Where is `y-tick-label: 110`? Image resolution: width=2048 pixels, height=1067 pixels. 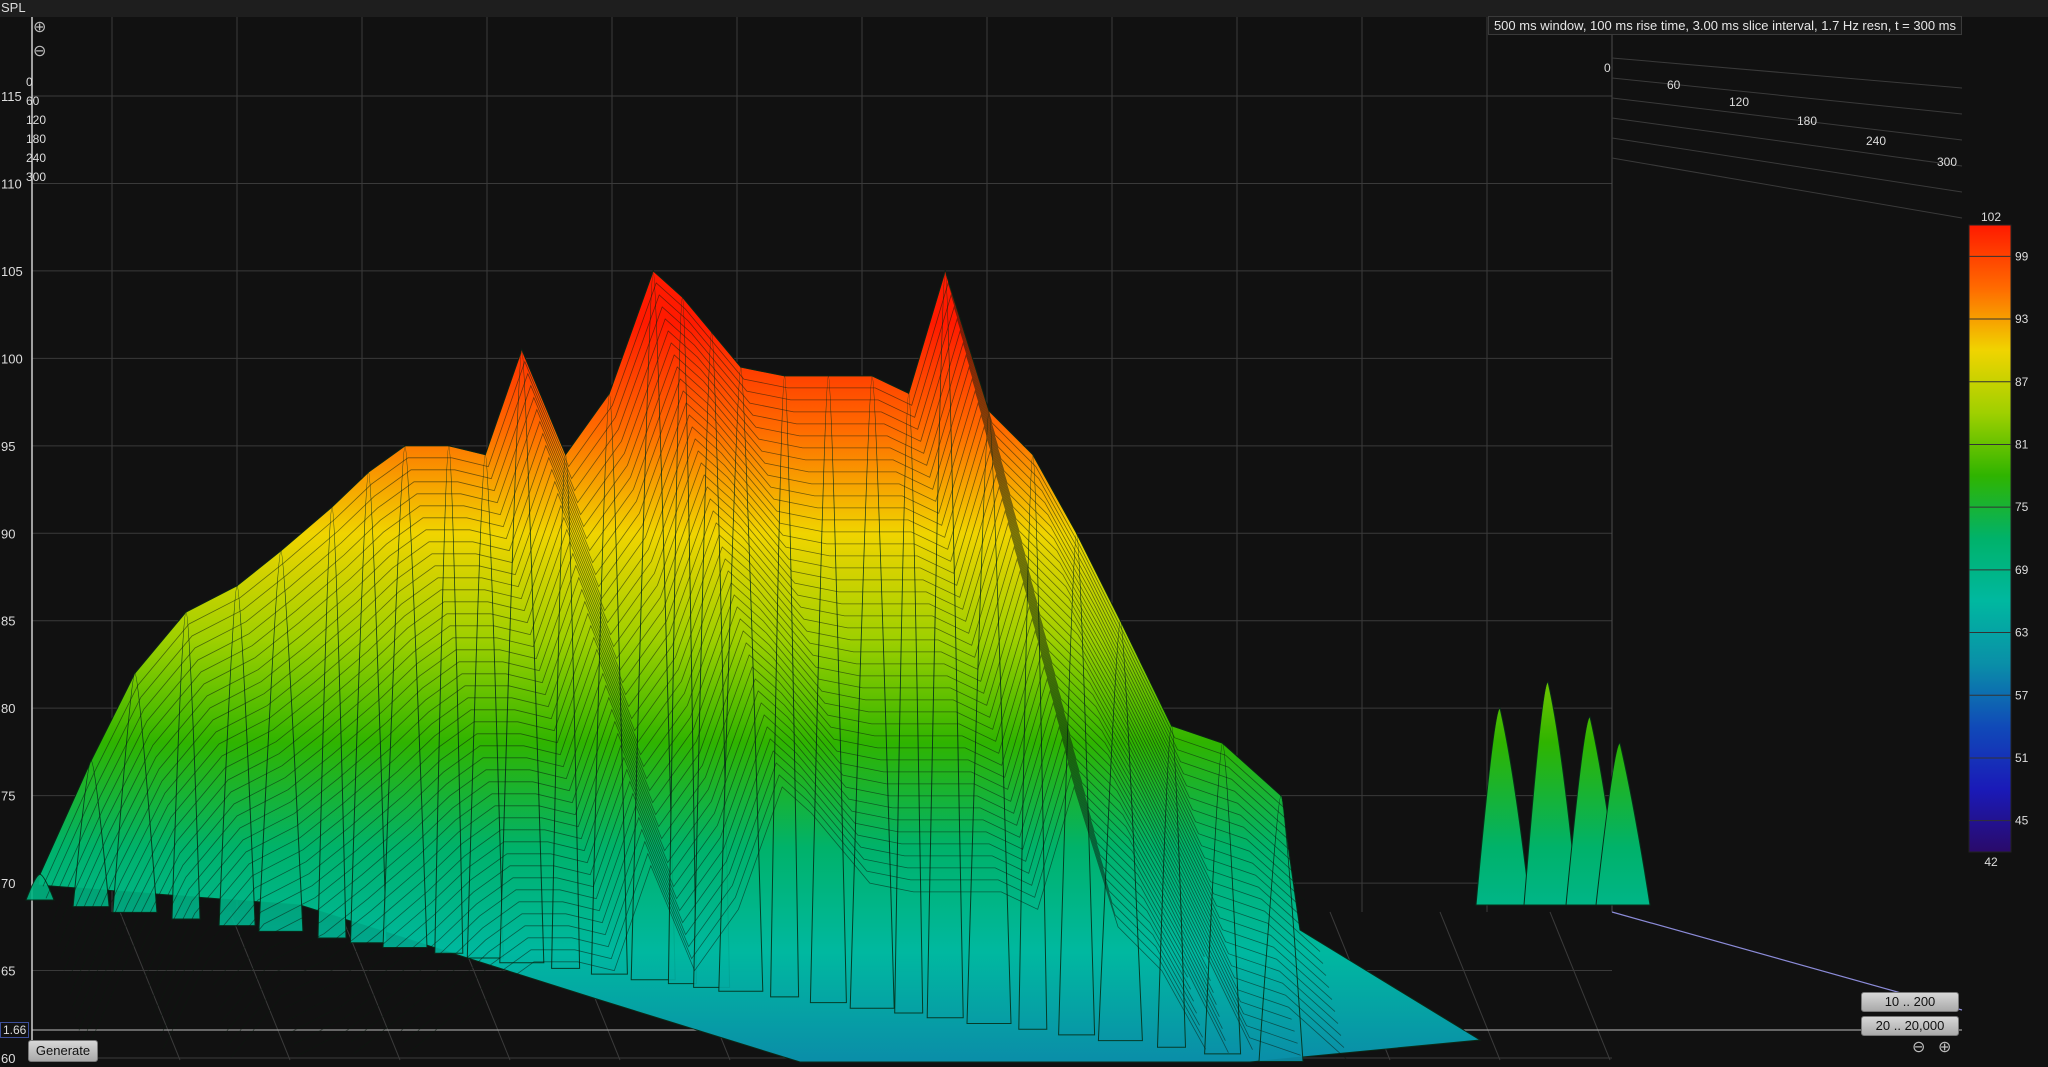
y-tick-label: 110 is located at coordinates (11, 183).